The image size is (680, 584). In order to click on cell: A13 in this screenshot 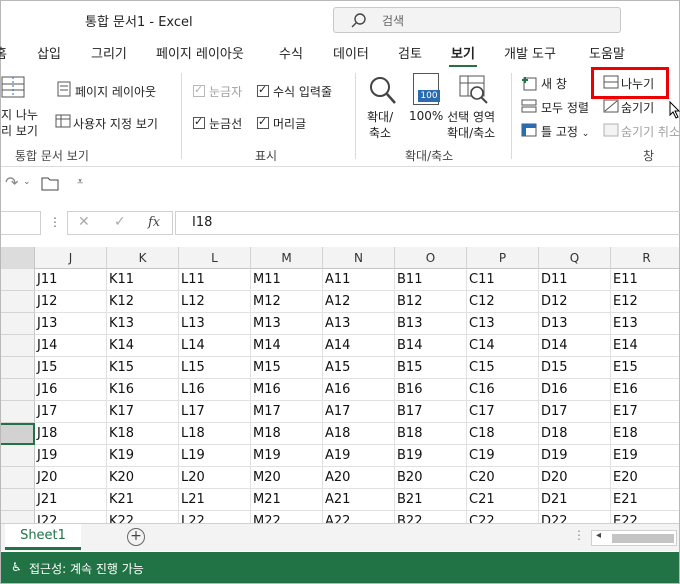, I will do `click(359, 324)`.